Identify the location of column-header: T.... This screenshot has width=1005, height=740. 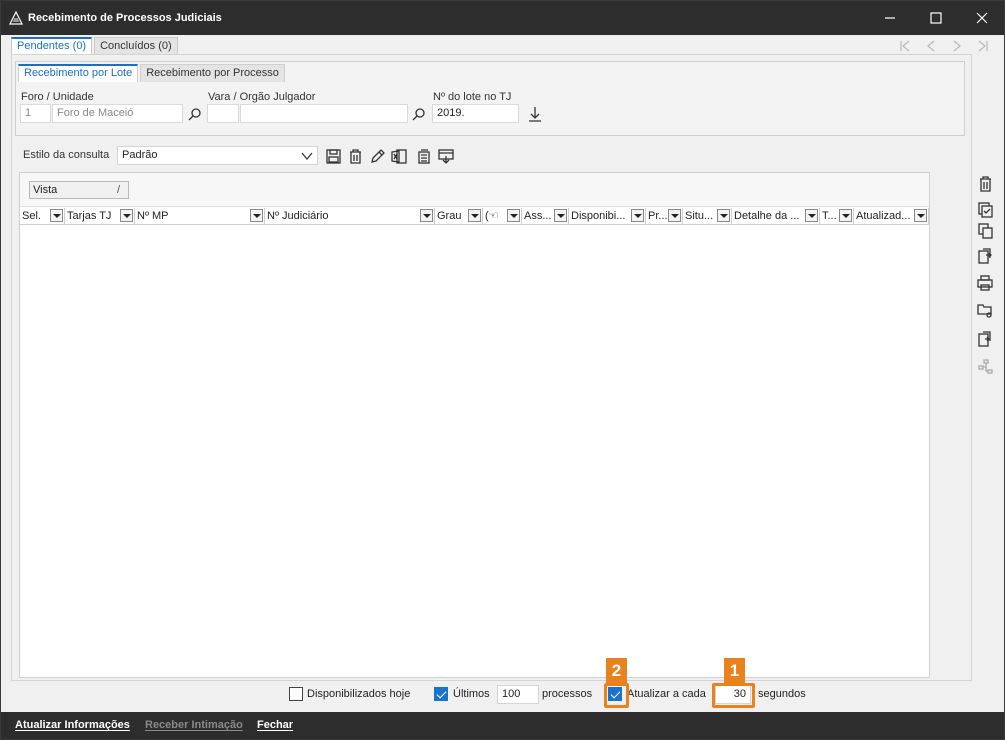
(837, 216).